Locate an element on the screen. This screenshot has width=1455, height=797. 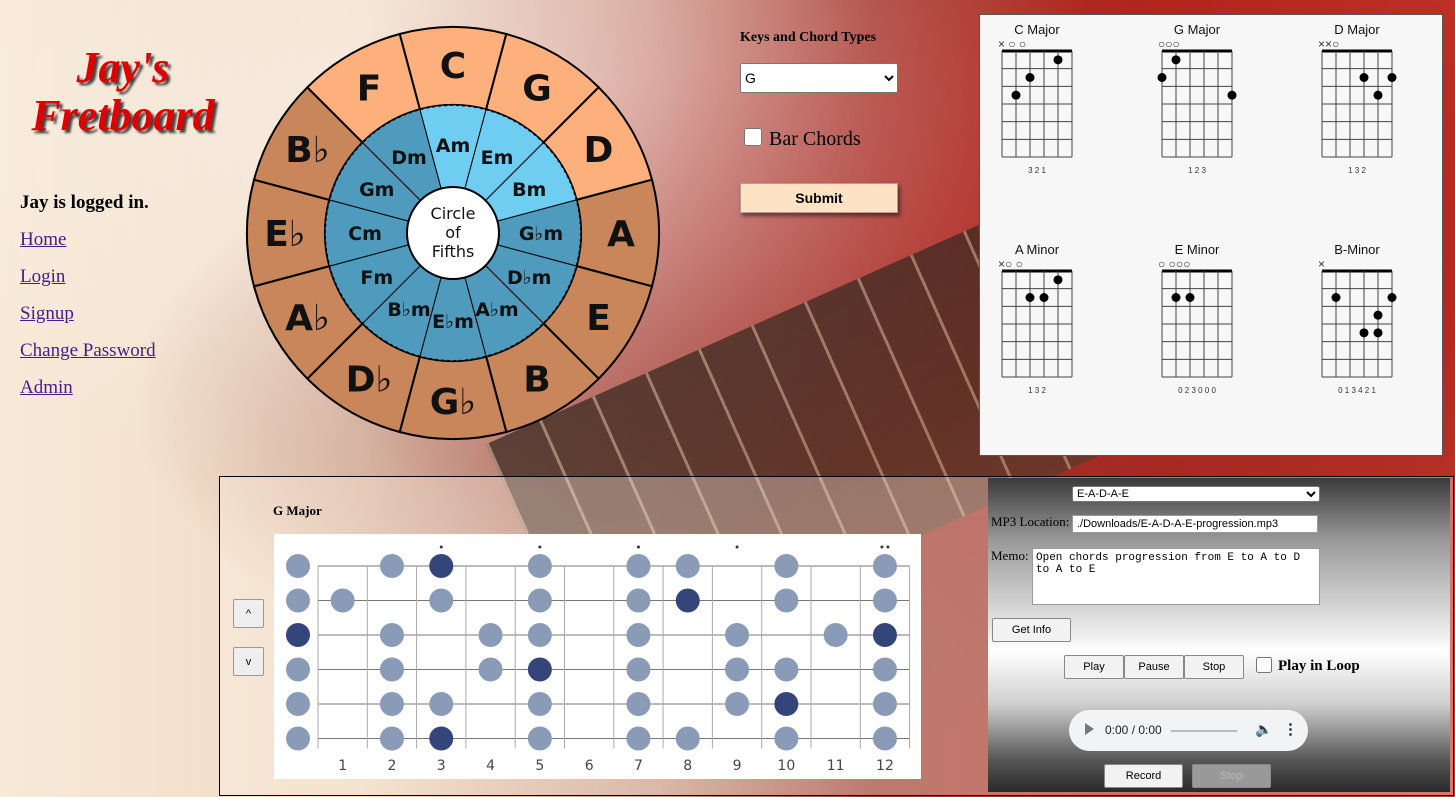
fret-inlay-dot is located at coordinates (540, 547).